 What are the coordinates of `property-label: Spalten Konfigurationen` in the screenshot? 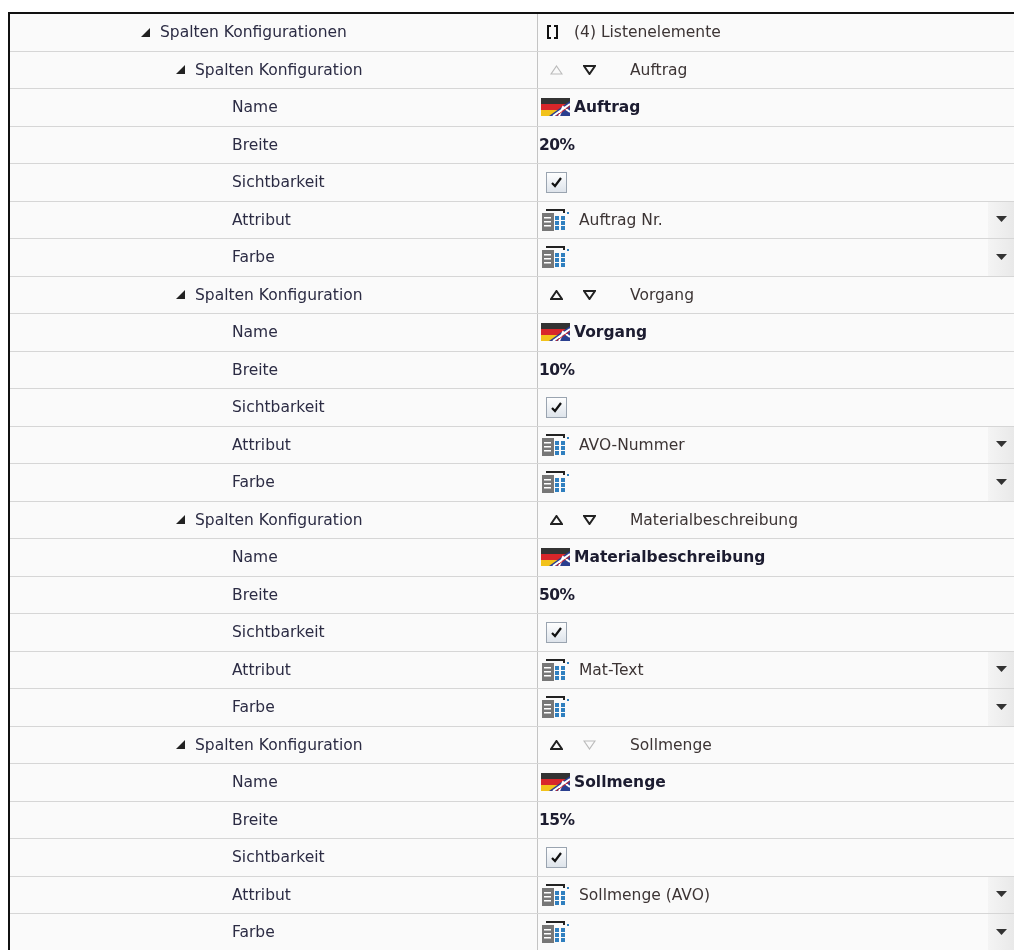 It's located at (253, 32).